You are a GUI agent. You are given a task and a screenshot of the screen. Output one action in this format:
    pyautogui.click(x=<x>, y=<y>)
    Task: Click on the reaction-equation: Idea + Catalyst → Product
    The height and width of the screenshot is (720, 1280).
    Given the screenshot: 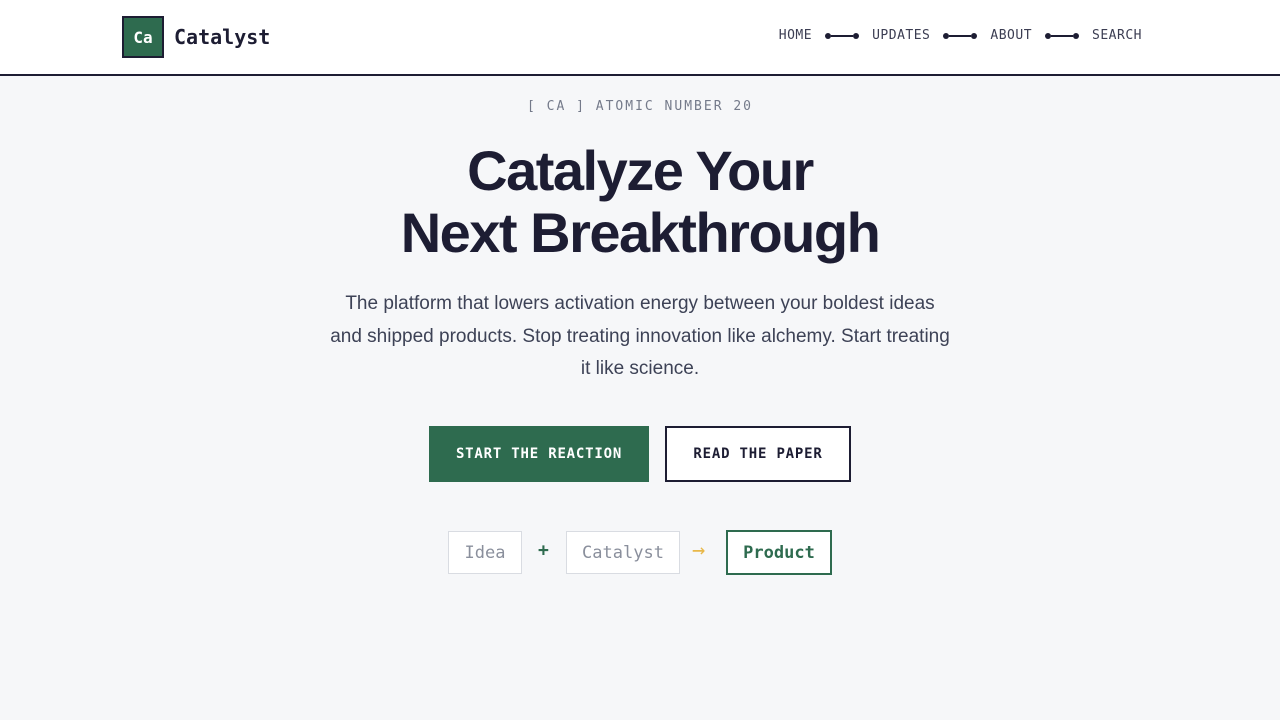 What is the action you would take?
    pyautogui.click(x=640, y=553)
    